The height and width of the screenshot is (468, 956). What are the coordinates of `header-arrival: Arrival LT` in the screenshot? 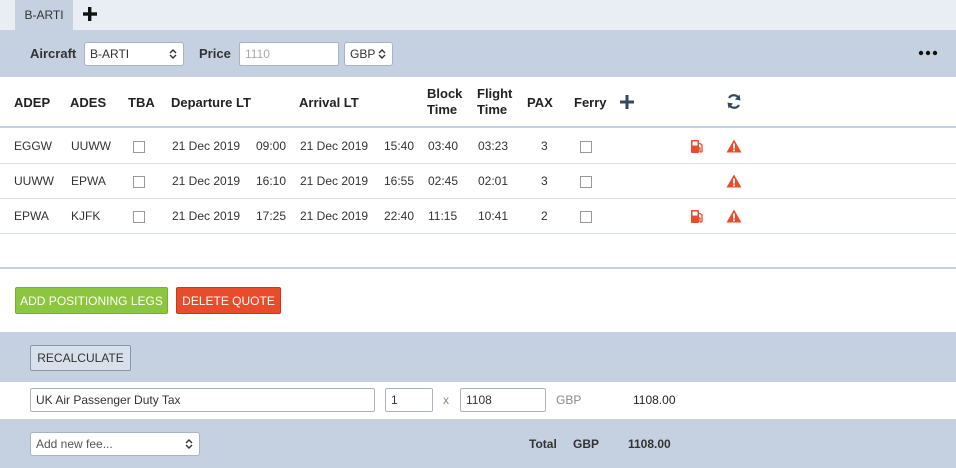 It's located at (329, 102).